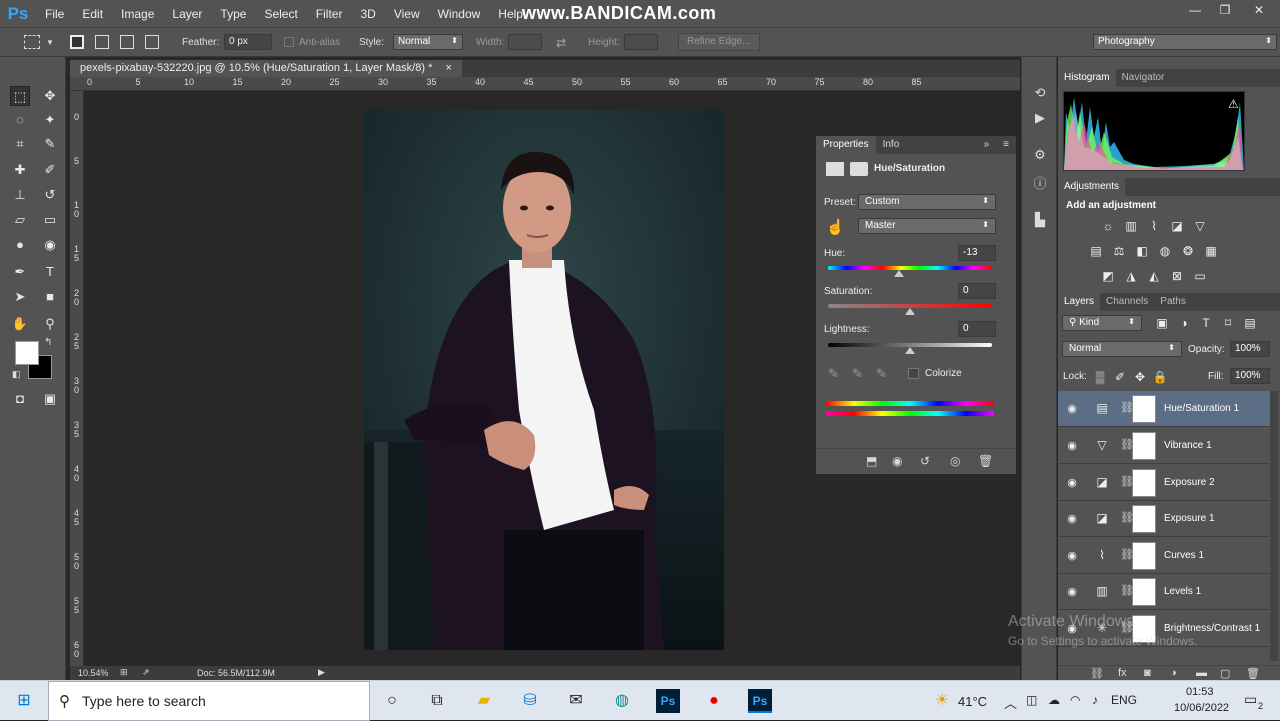 The height and width of the screenshot is (721, 1280). What do you see at coordinates (50, 170) in the screenshot?
I see `brush-tool-icon: ✐` at bounding box center [50, 170].